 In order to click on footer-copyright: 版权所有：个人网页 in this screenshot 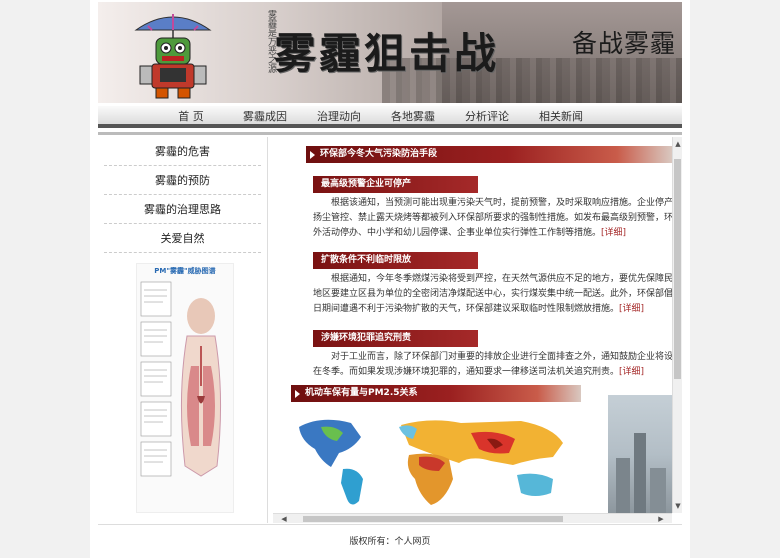, I will do `click(390, 542)`.